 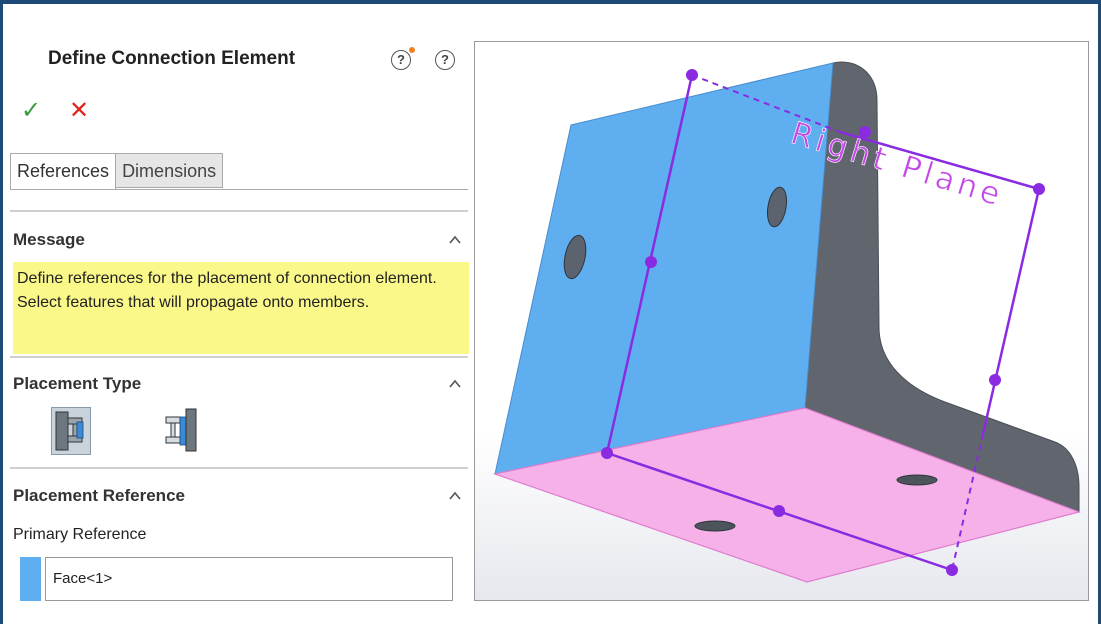 What do you see at coordinates (63, 171) in the screenshot?
I see `tab-references: References` at bounding box center [63, 171].